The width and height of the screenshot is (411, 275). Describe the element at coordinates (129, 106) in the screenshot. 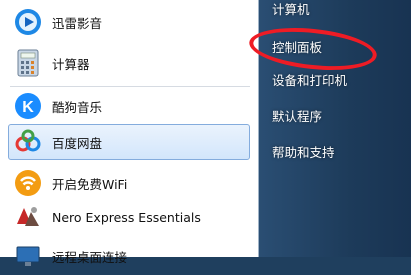

I see `program-item-kugou-music: K 酷狗音乐` at that location.